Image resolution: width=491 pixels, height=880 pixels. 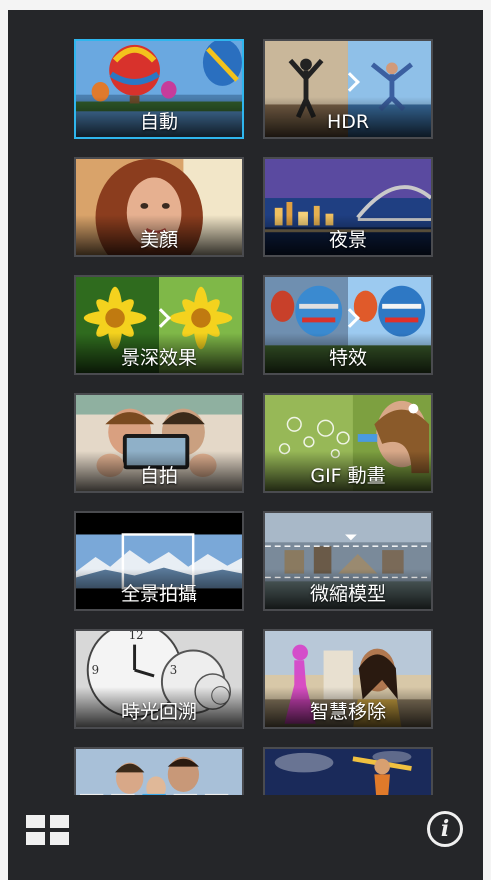 What do you see at coordinates (347, 712) in the screenshot?
I see `mode-label: 智慧移除` at bounding box center [347, 712].